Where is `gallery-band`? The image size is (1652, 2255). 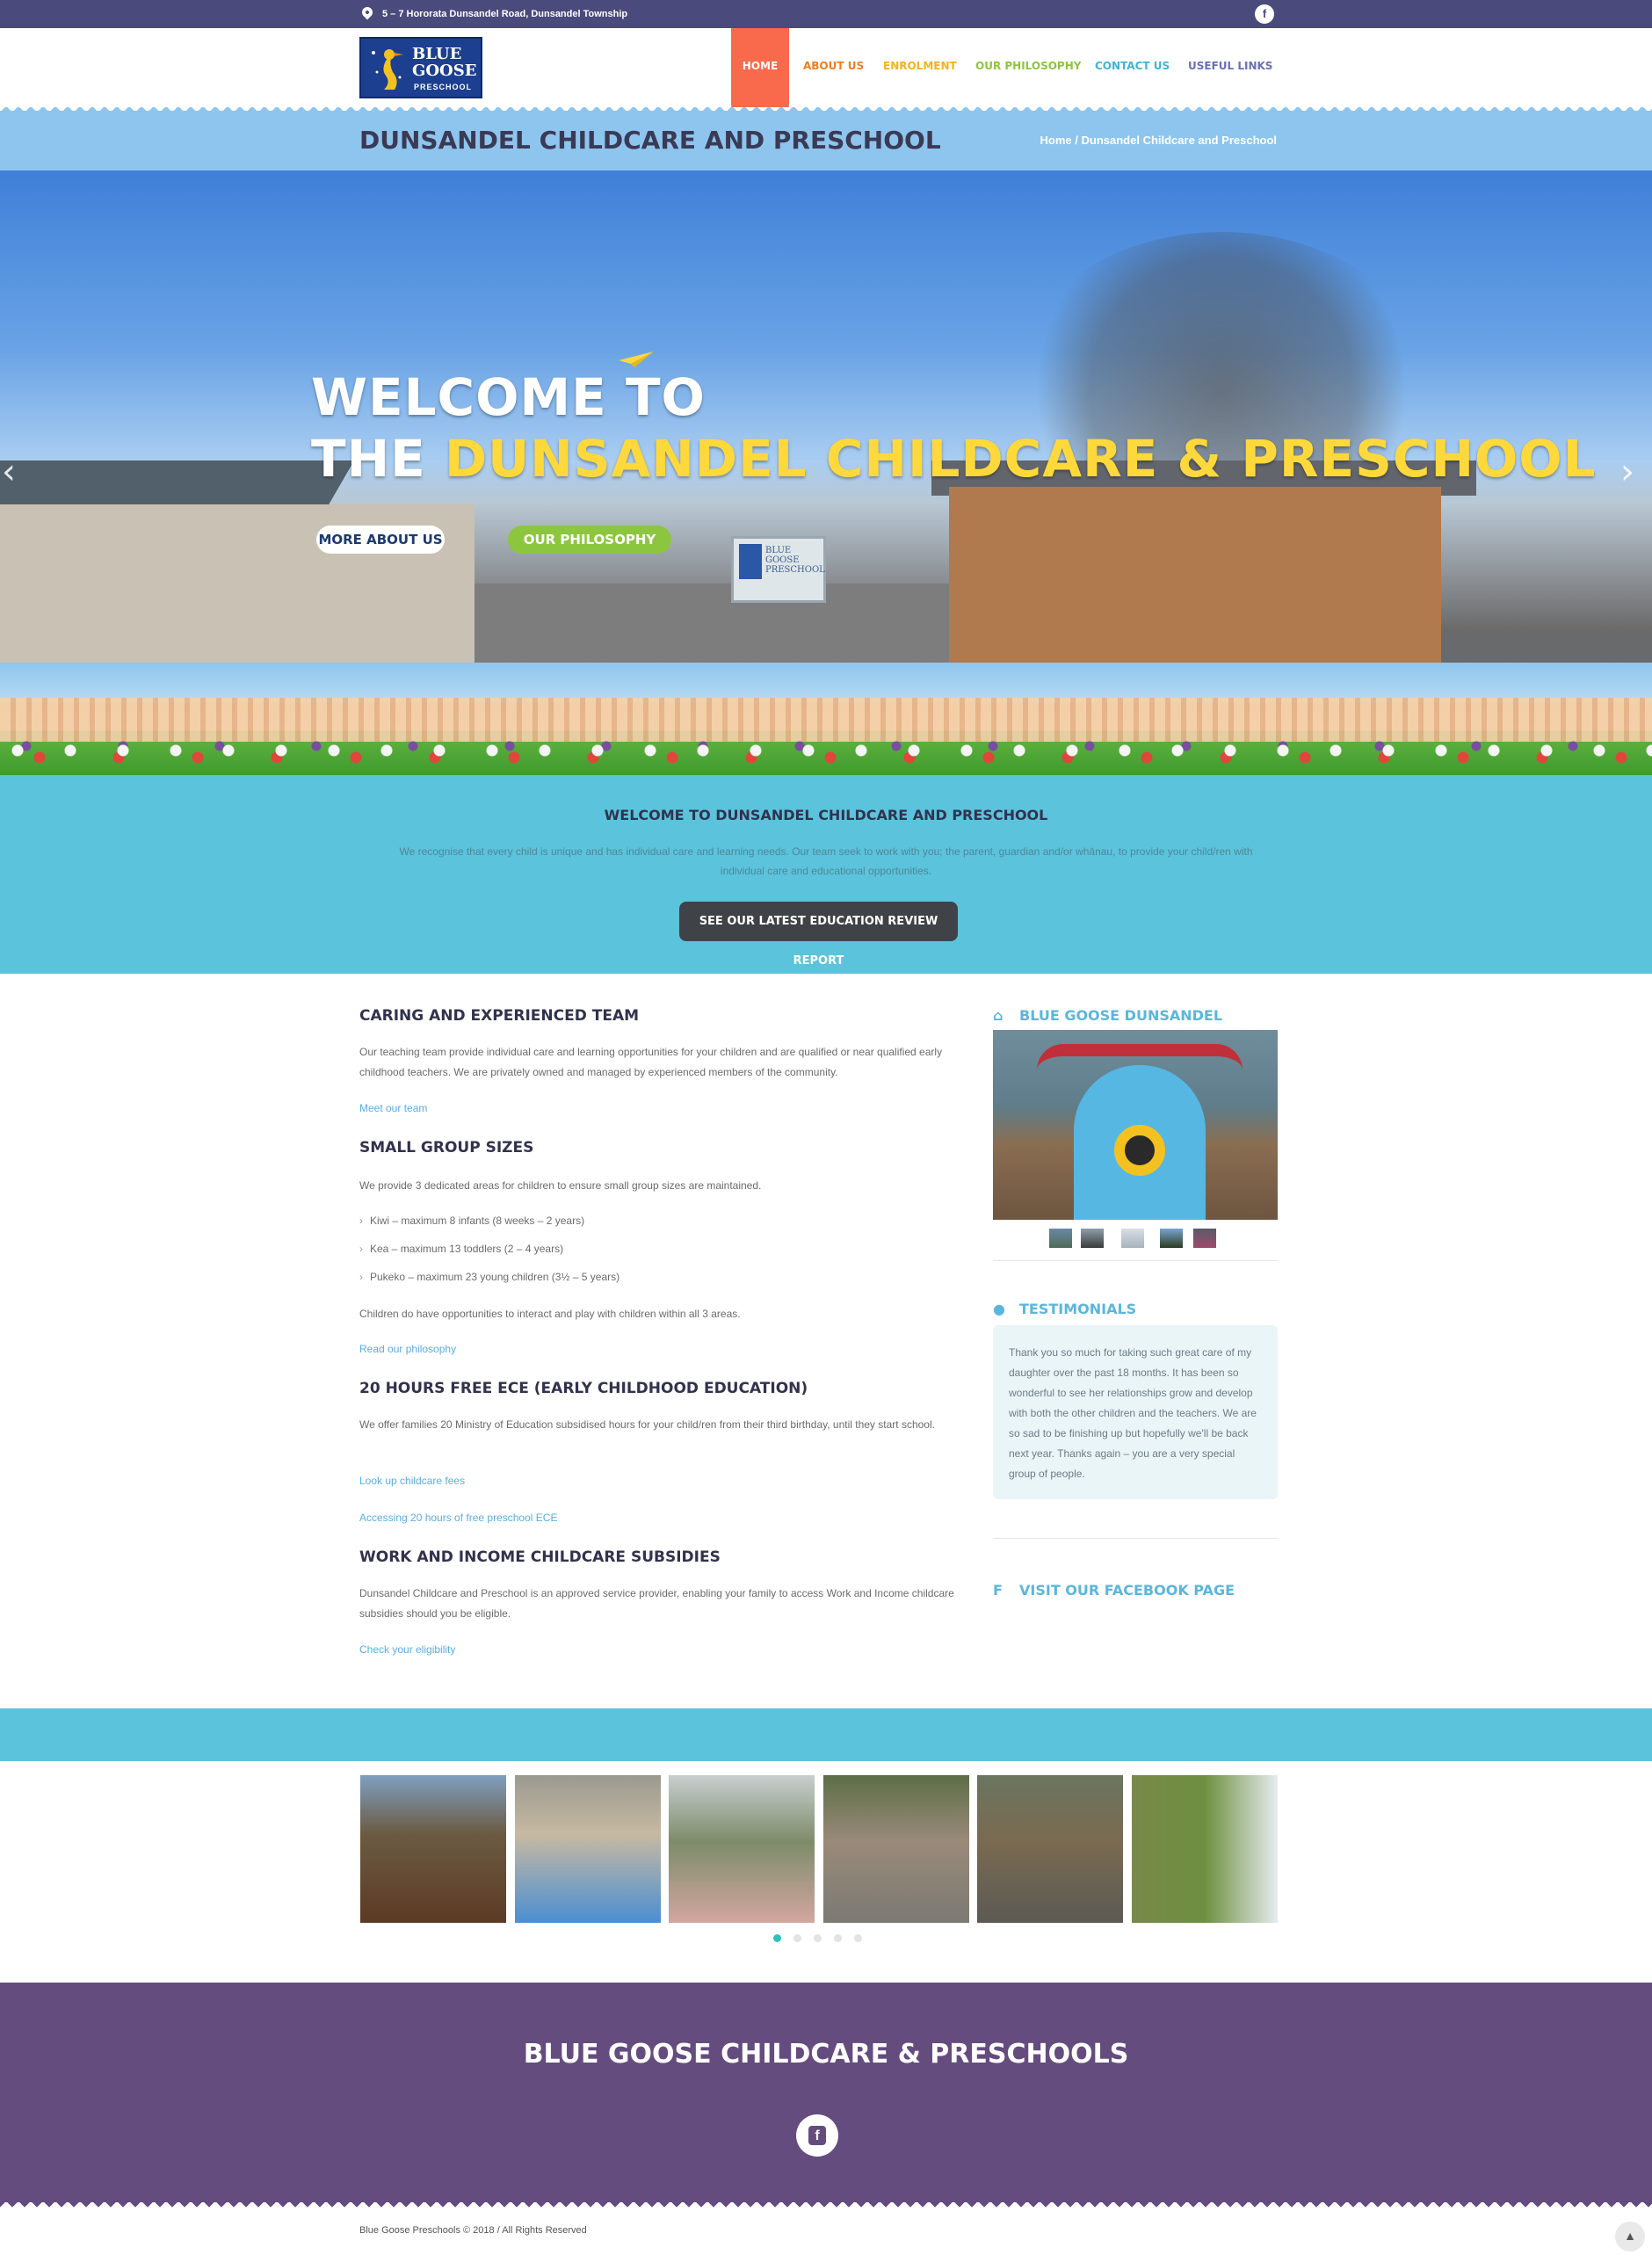
gallery-band is located at coordinates (826, 1734).